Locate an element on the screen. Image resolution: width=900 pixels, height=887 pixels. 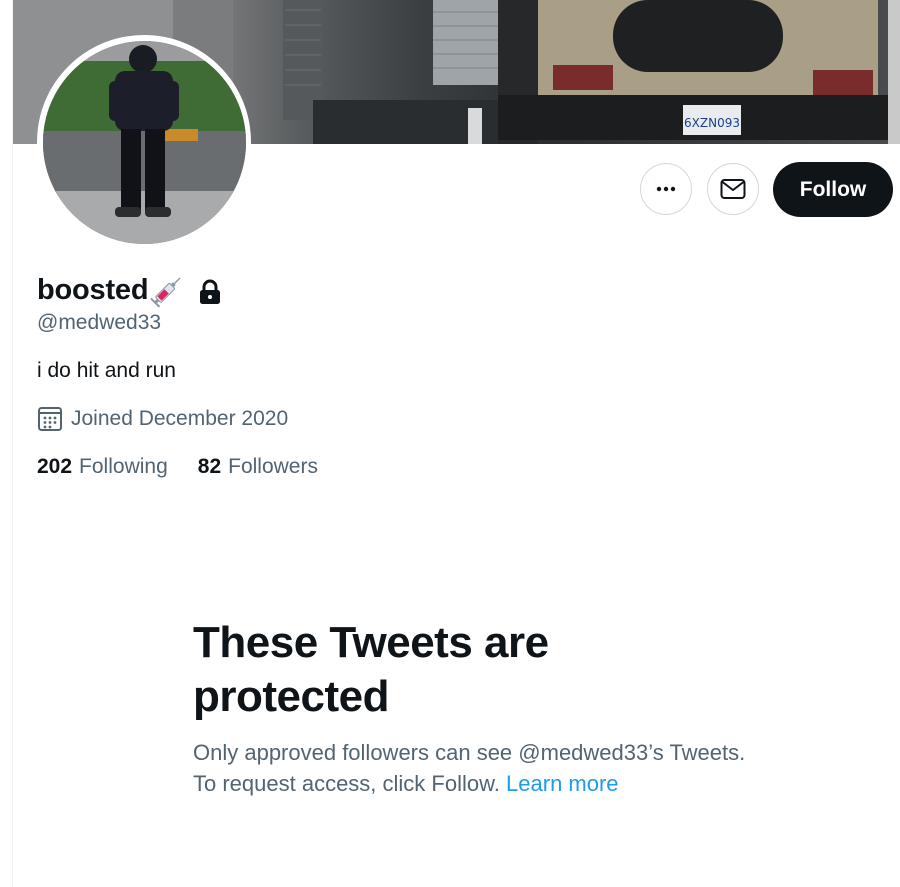
profile-name-row: boosted is located at coordinates (130, 290).